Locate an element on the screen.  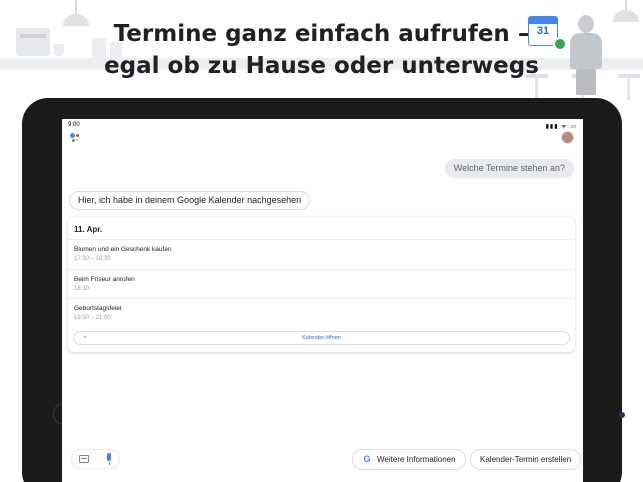
headline-line-2: egal ob zu Hause oder unterwegs is located at coordinates (321, 66).